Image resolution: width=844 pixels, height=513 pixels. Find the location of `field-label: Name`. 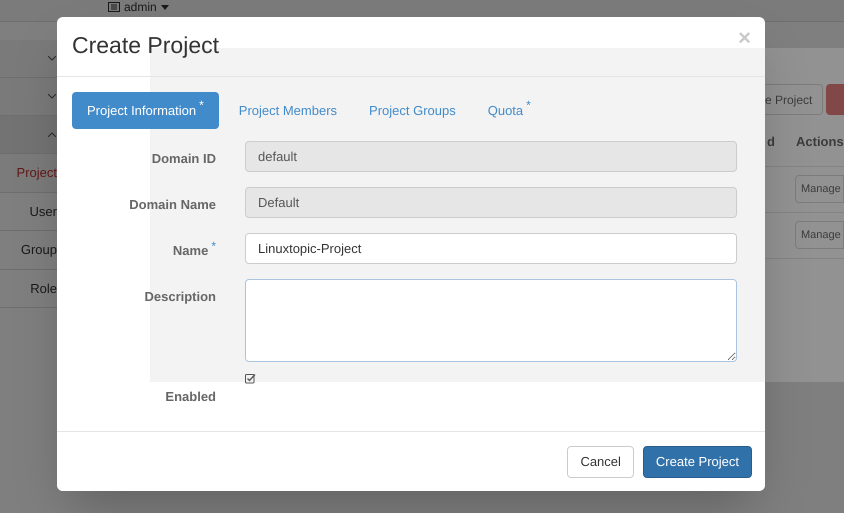

field-label: Name is located at coordinates (190, 251).